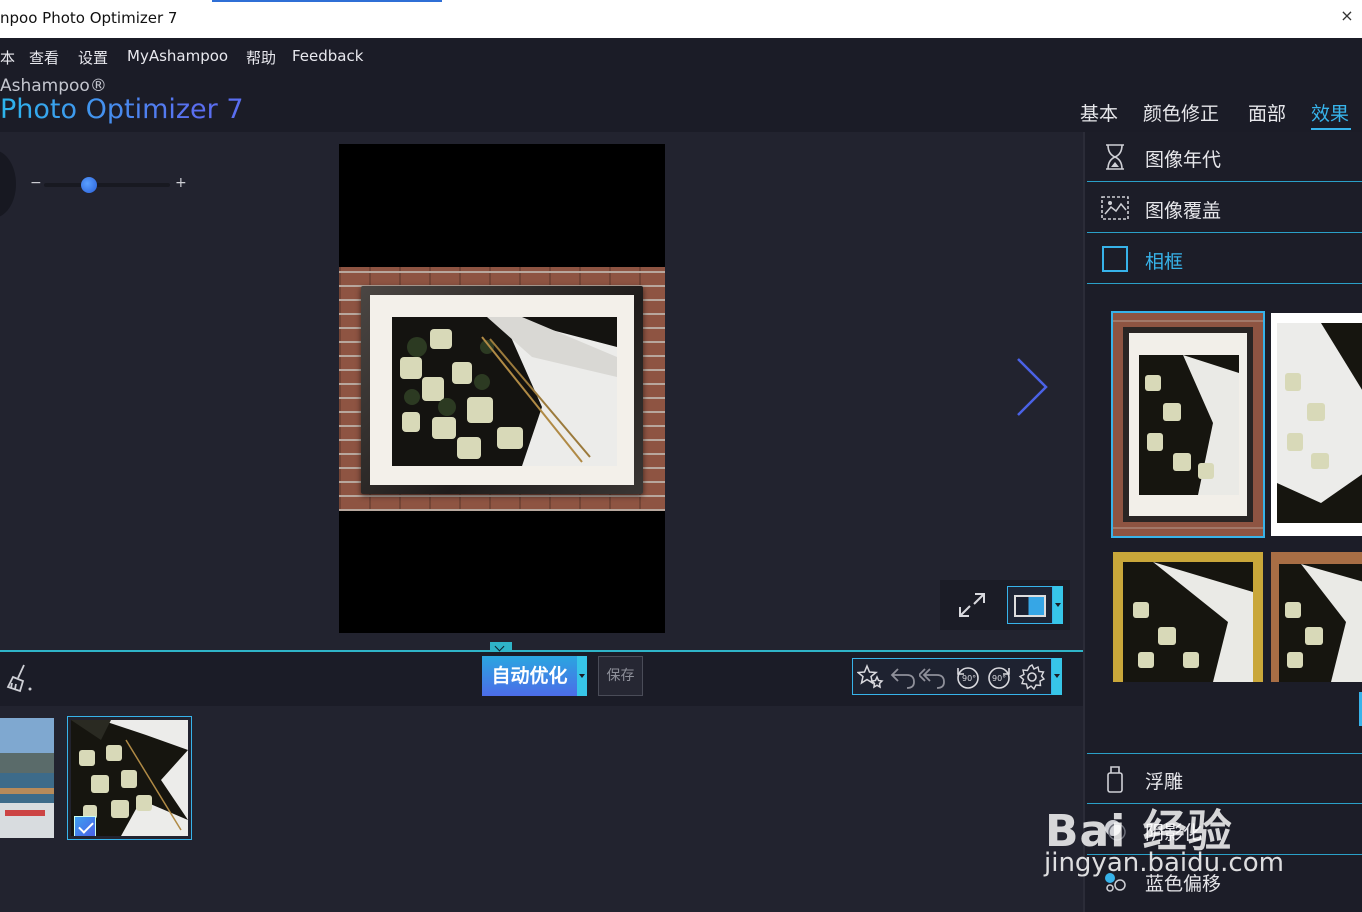 This screenshot has height=912, width=1362. Describe the element at coordinates (1224, 208) in the screenshot. I see `effect-image-overlay: 图像覆盖` at that location.